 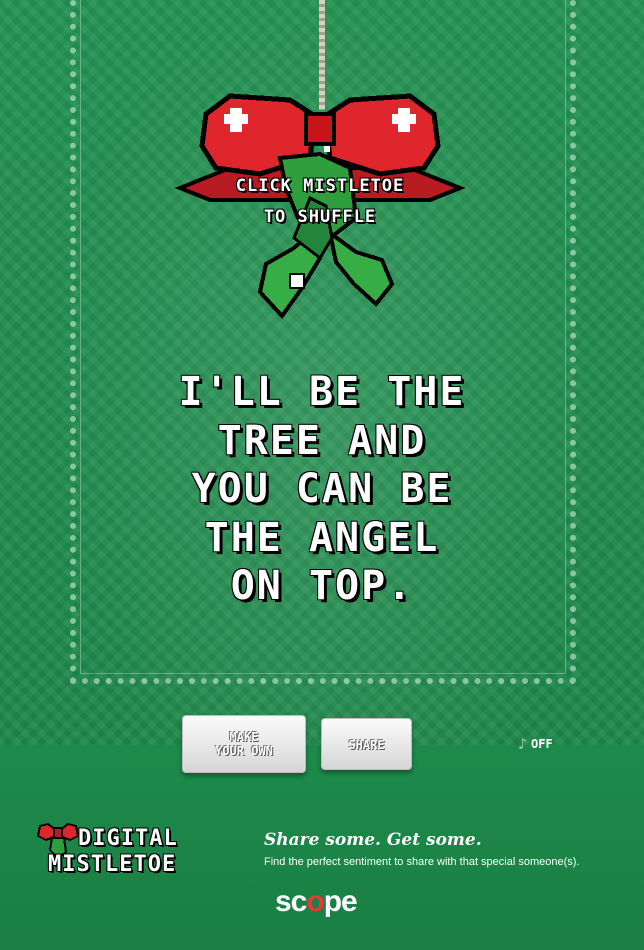 I want to click on make-button-label-line1: MAKE, so click(x=244, y=737).